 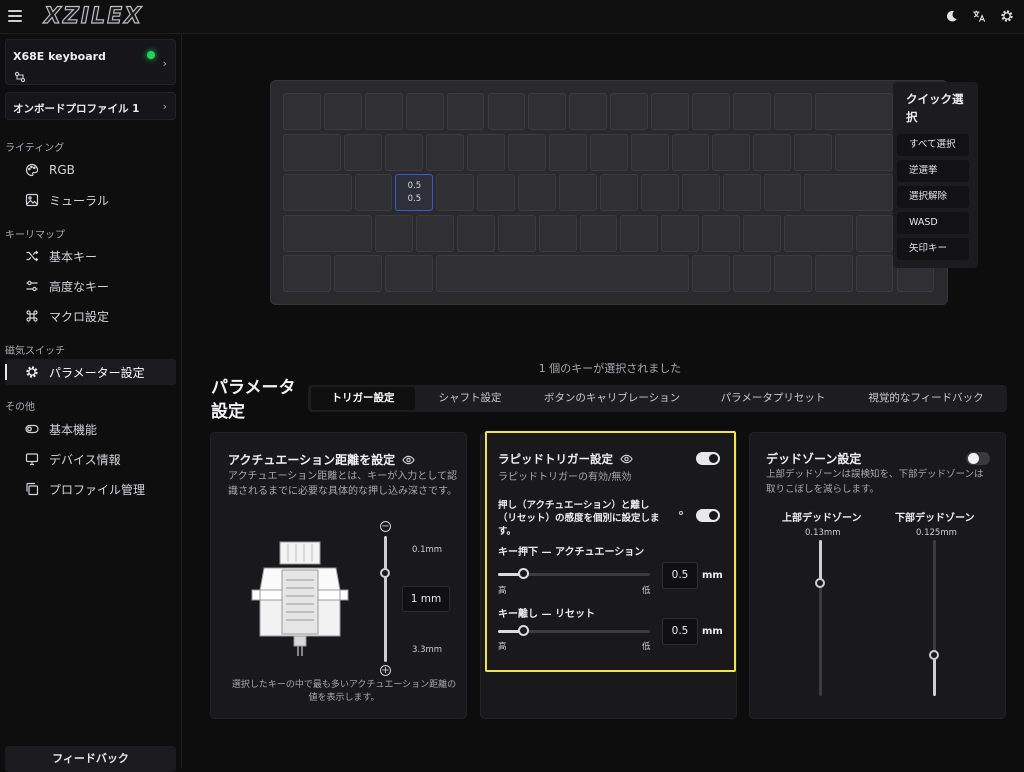 I want to click on rapid-trigger-toggle, so click(x=708, y=458).